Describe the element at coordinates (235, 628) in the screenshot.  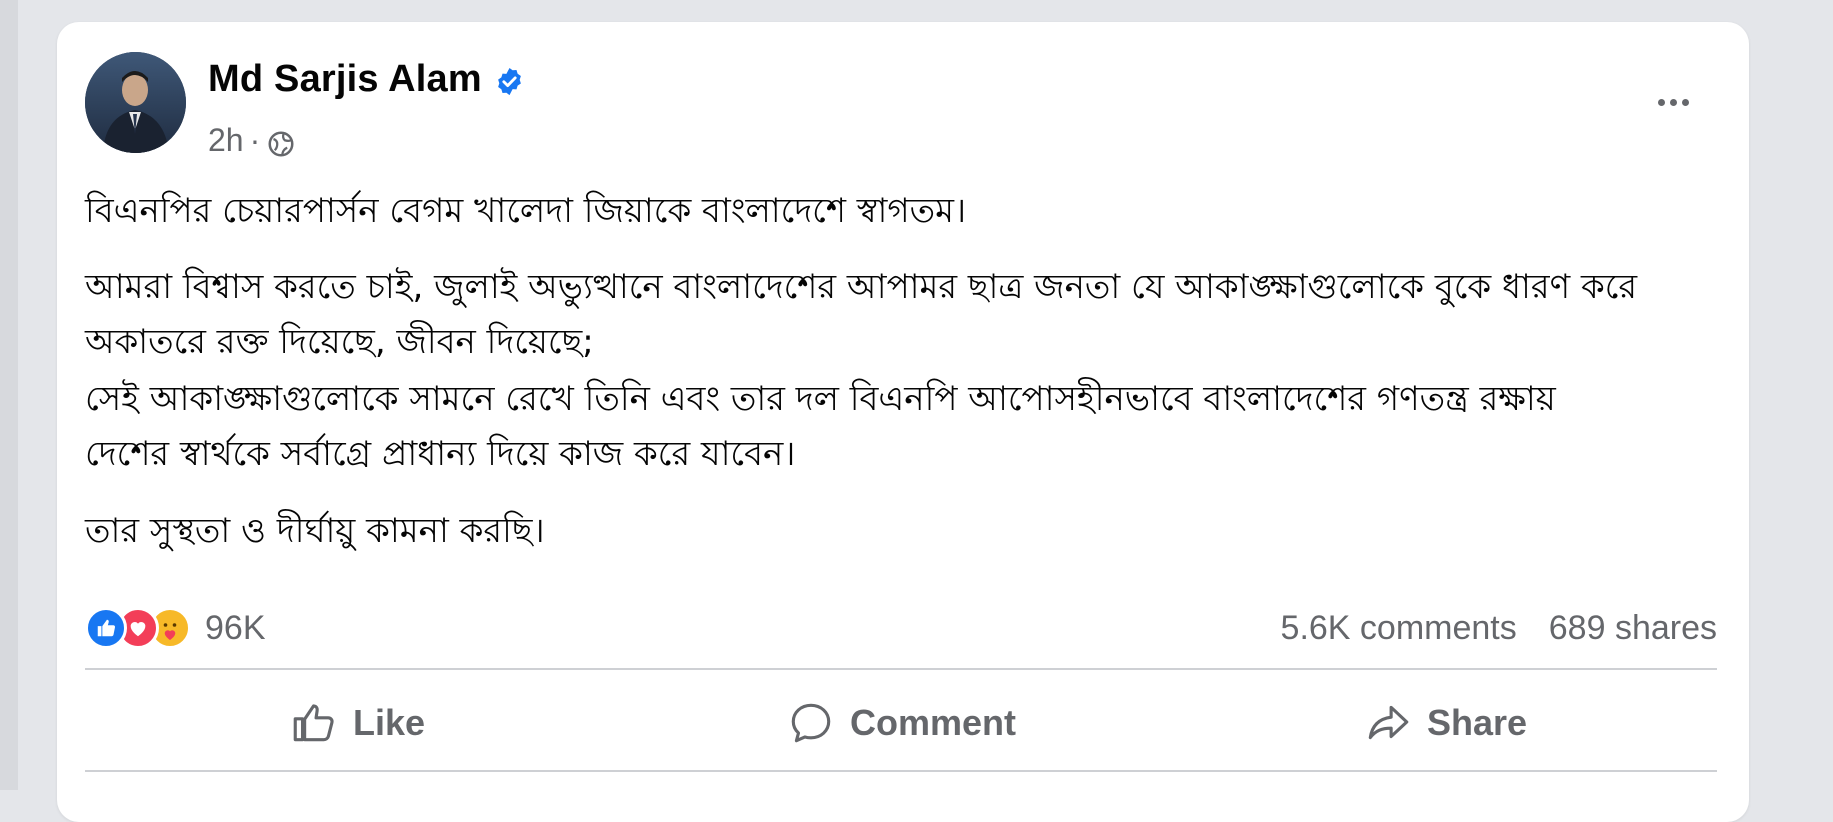
I see `reactions-count: 96K` at that location.